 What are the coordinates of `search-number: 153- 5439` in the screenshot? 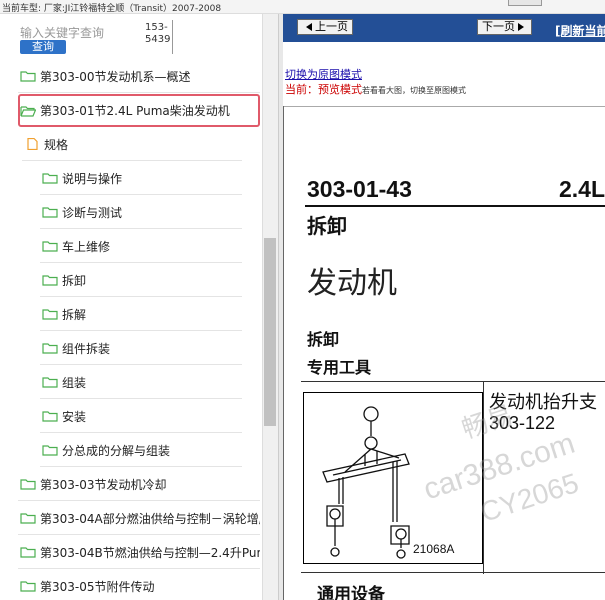 It's located at (159, 34).